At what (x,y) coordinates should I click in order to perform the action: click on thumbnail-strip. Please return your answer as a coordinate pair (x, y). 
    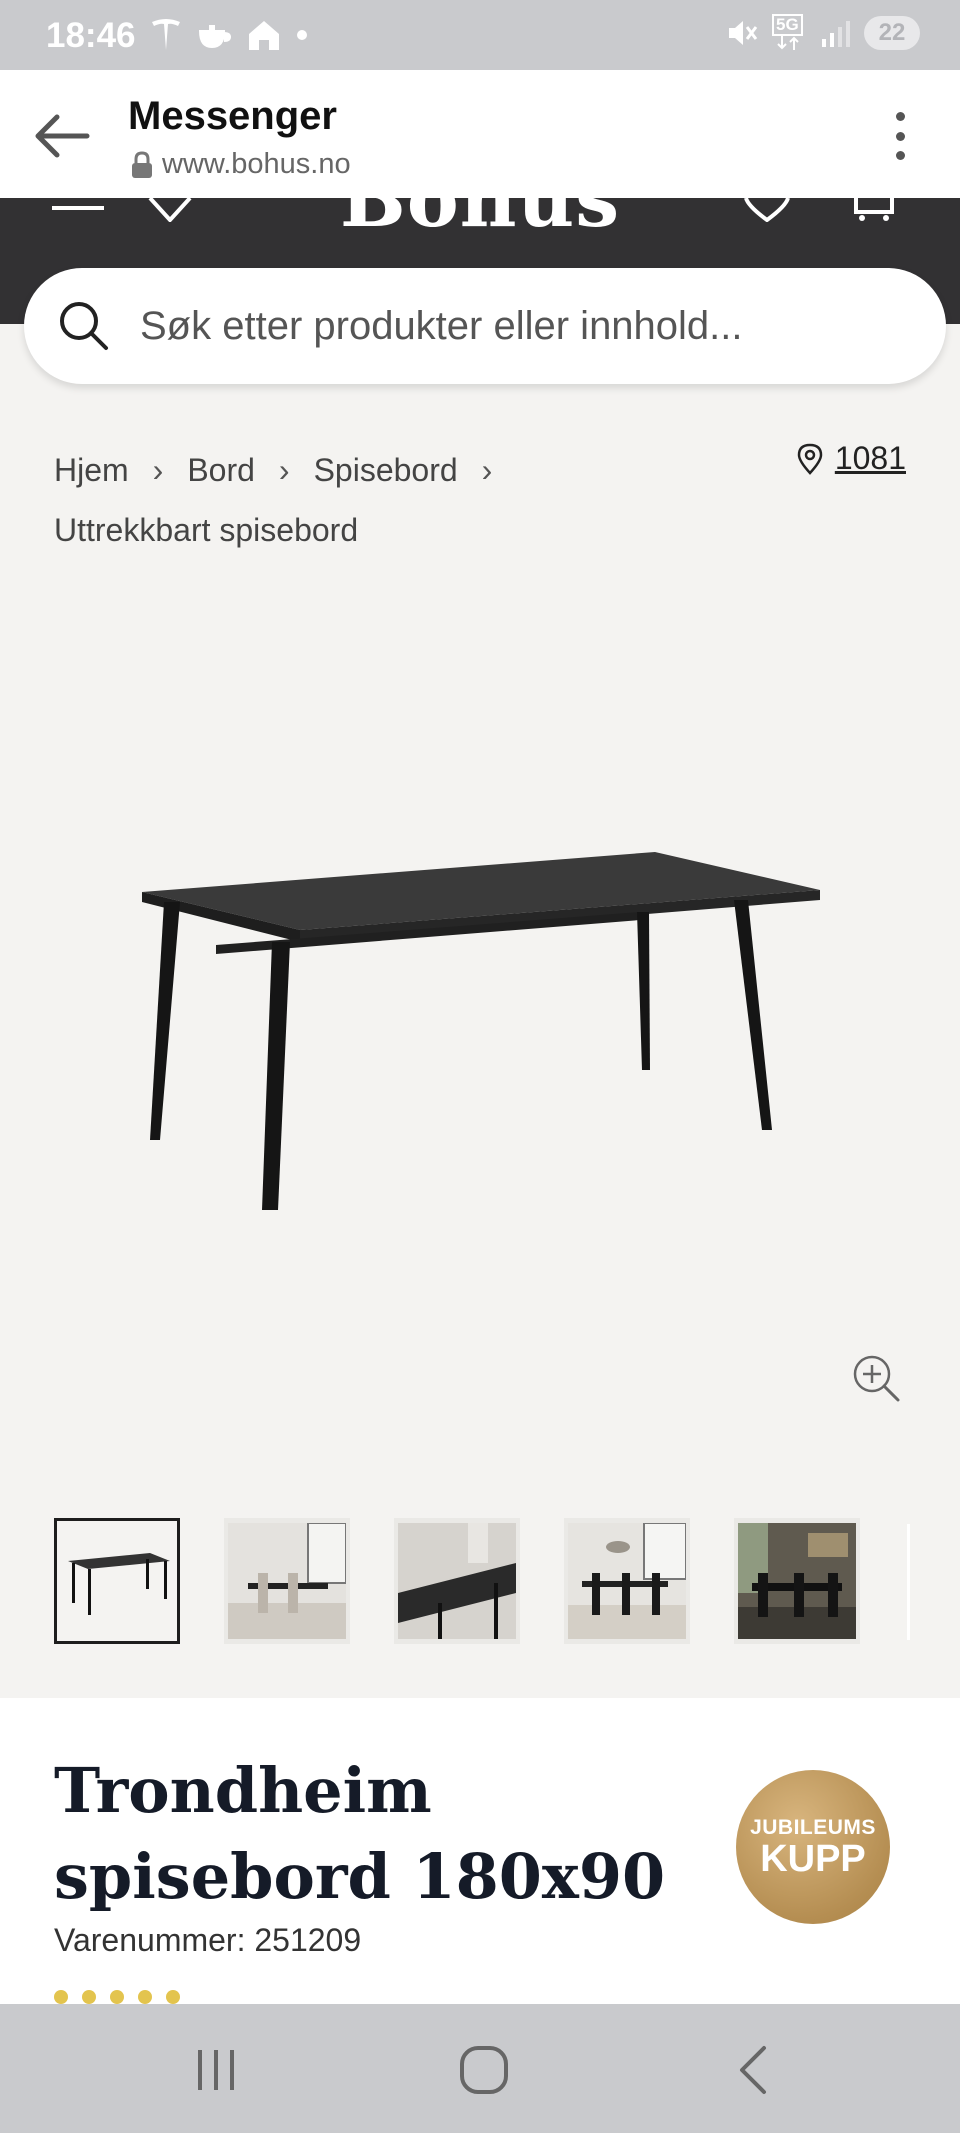
    Looking at the image, I should click on (457, 1581).